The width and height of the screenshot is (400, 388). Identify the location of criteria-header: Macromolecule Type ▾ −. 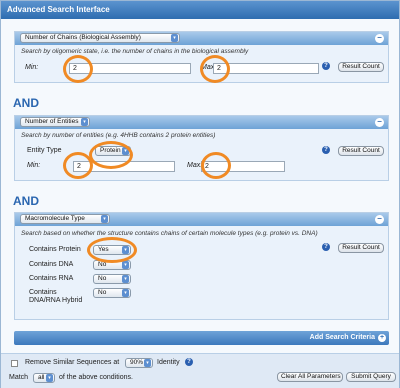
(201, 219).